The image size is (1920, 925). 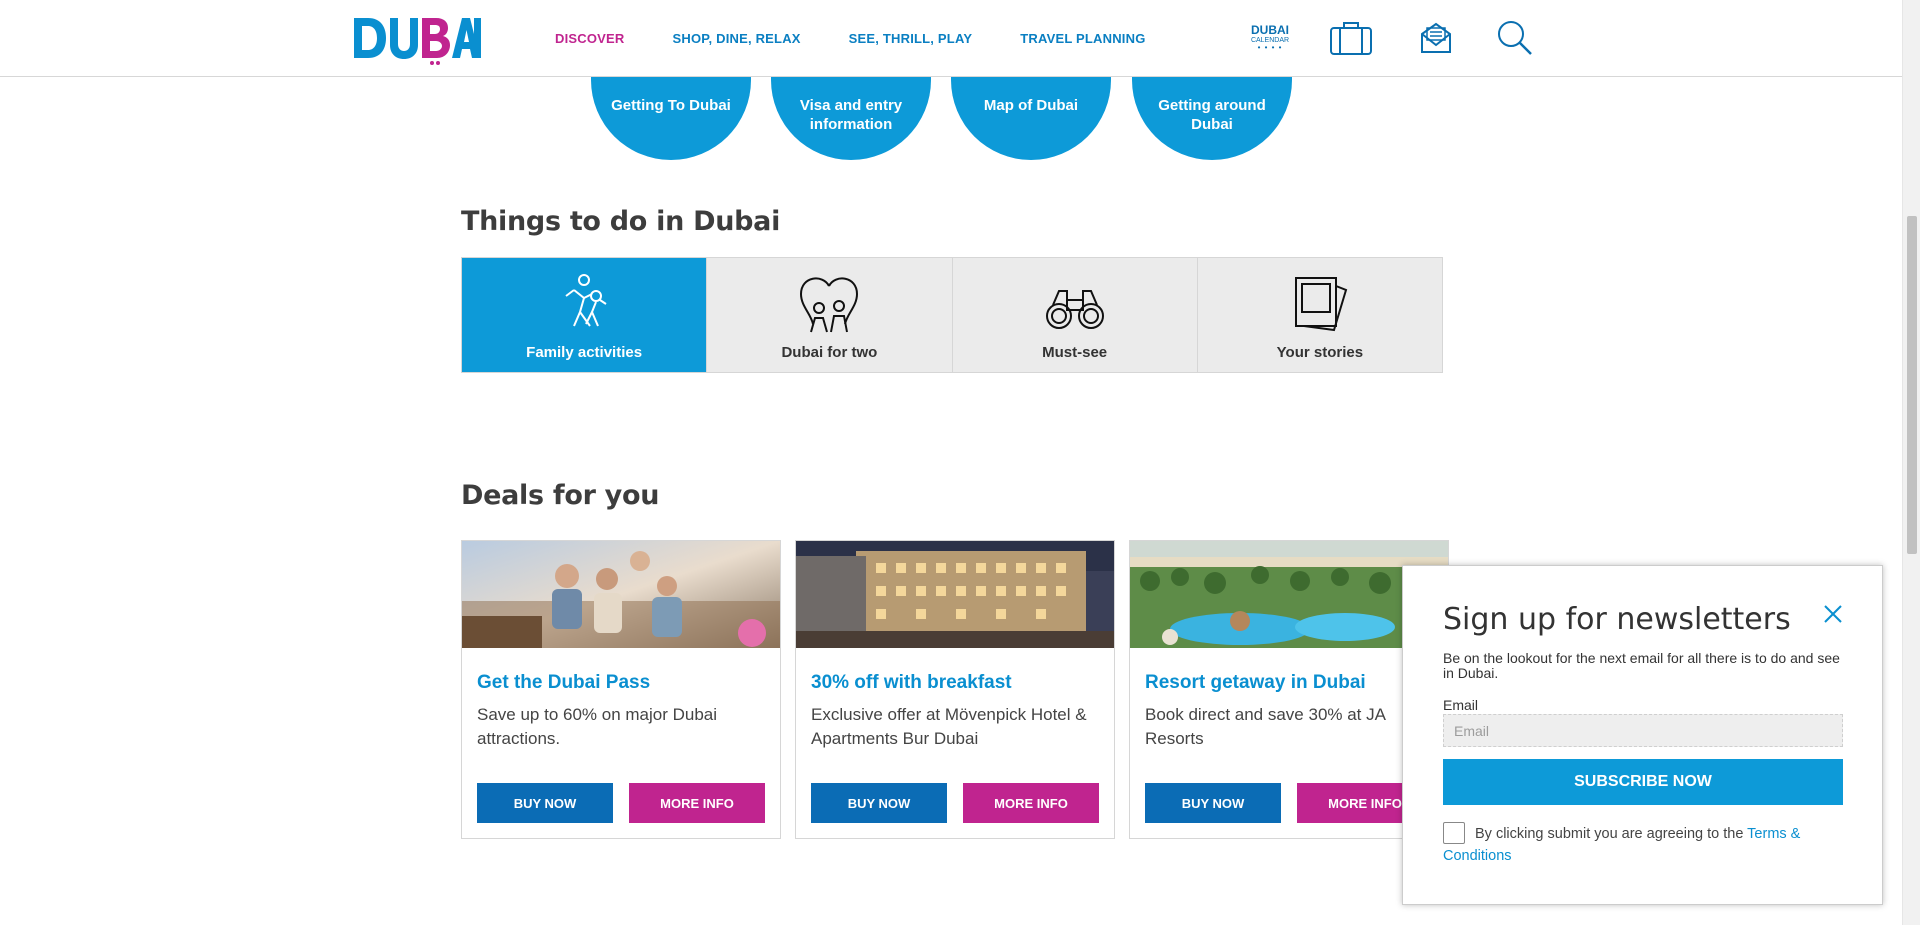 What do you see at coordinates (621, 594) in the screenshot?
I see `deal-image-dubai-pass` at bounding box center [621, 594].